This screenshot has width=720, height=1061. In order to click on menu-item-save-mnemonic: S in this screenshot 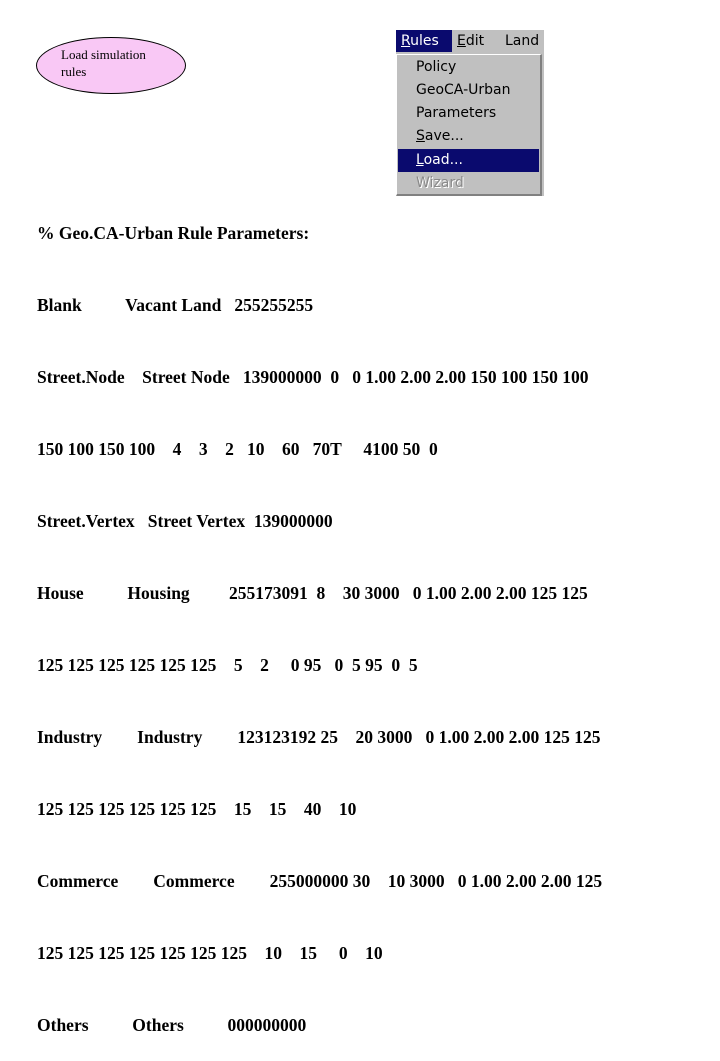, I will do `click(420, 136)`.